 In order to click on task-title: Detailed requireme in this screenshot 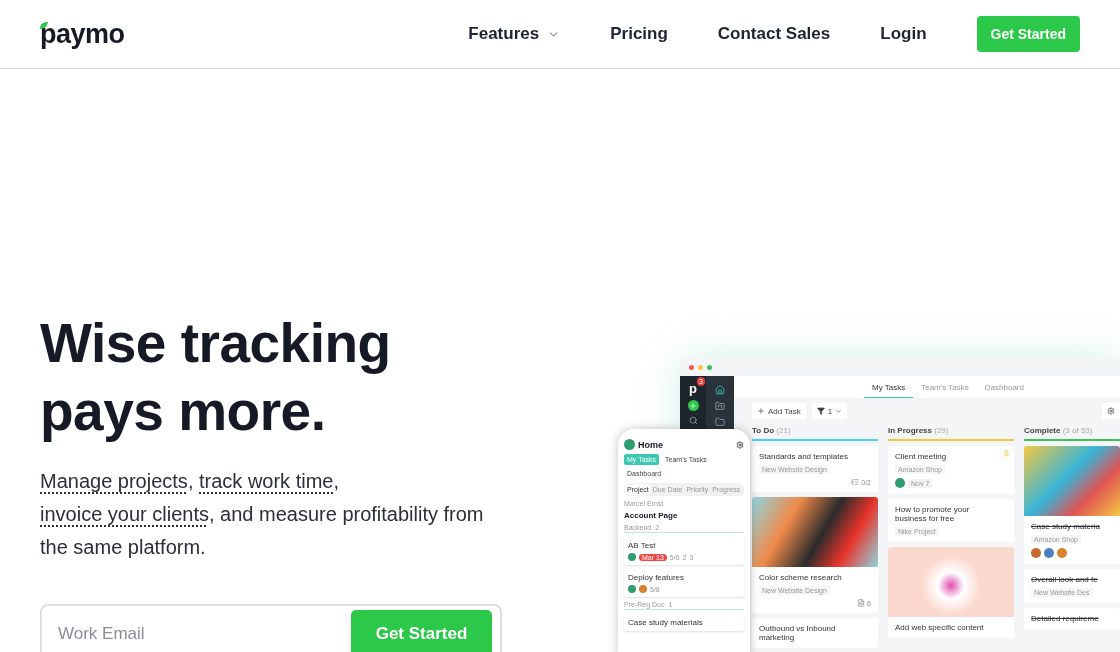, I will do `click(1065, 618)`.